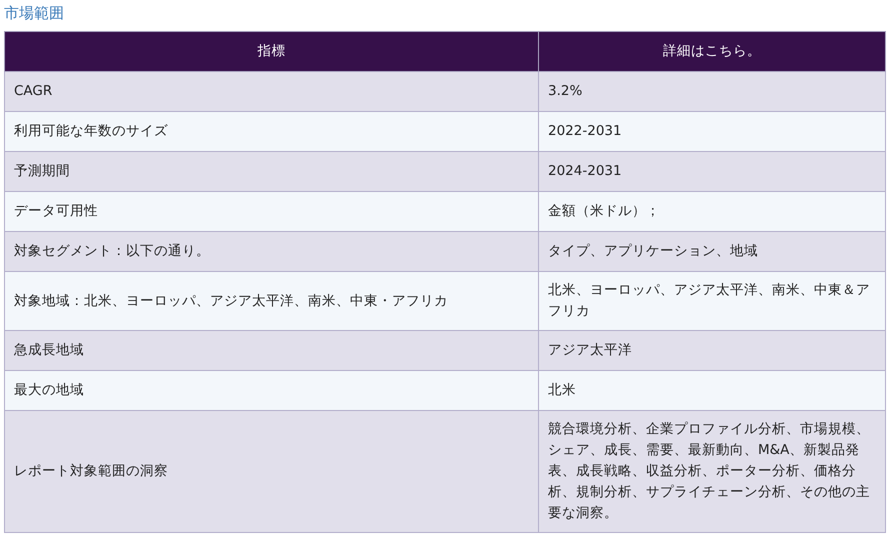 The height and width of the screenshot is (547, 892). What do you see at coordinates (271, 471) in the screenshot?
I see `table-cell: レポート対象範囲の洞察` at bounding box center [271, 471].